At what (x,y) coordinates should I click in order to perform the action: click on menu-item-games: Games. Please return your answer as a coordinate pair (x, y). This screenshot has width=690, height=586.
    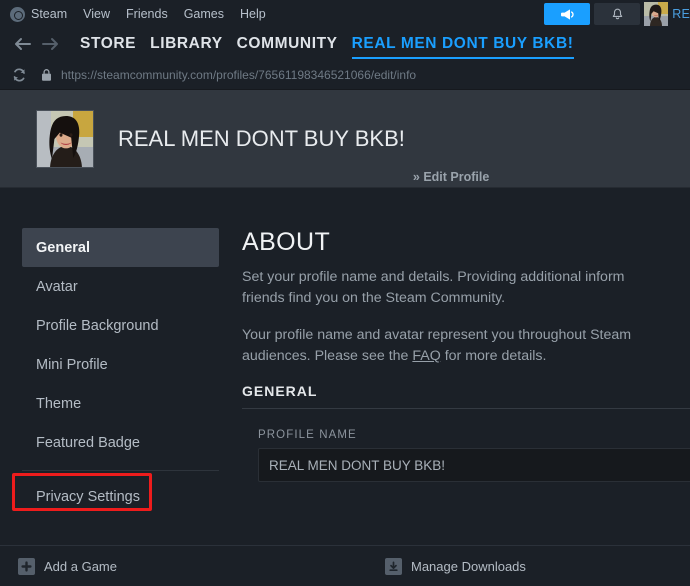
    Looking at the image, I should click on (204, 14).